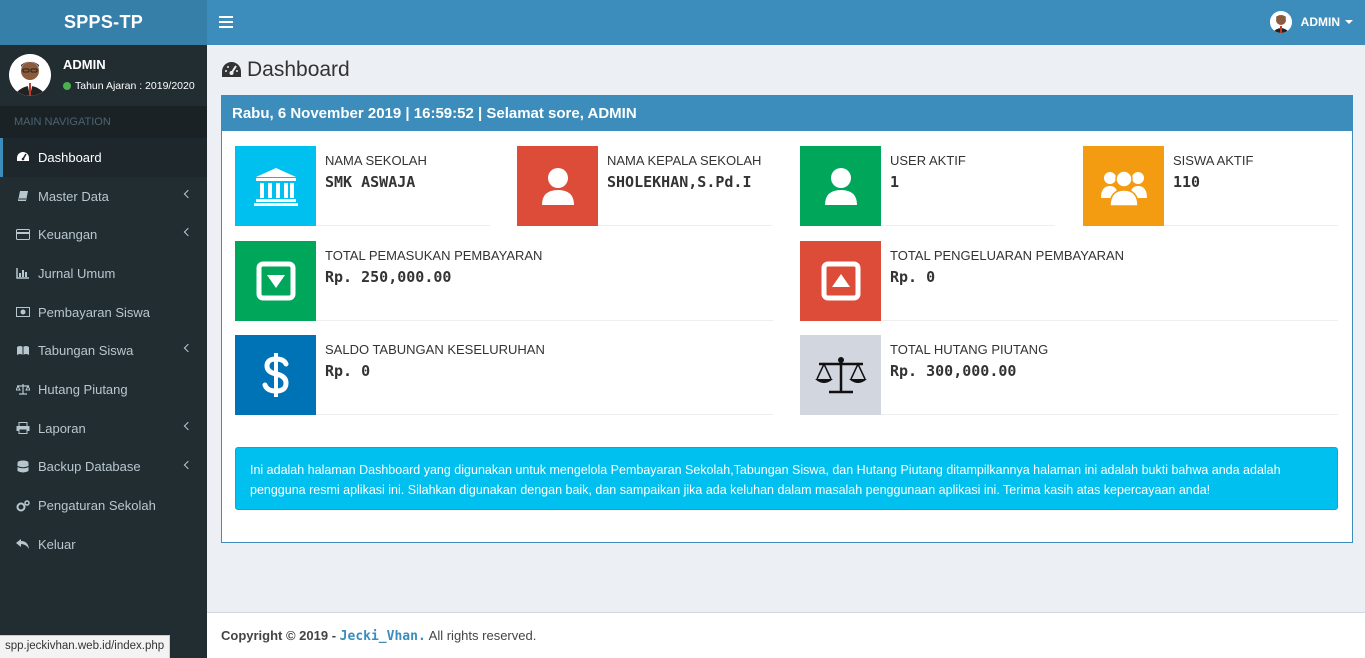 This screenshot has width=1365, height=658. What do you see at coordinates (77, 273) in the screenshot?
I see `sidebar-item-label: Jurnal Umum` at bounding box center [77, 273].